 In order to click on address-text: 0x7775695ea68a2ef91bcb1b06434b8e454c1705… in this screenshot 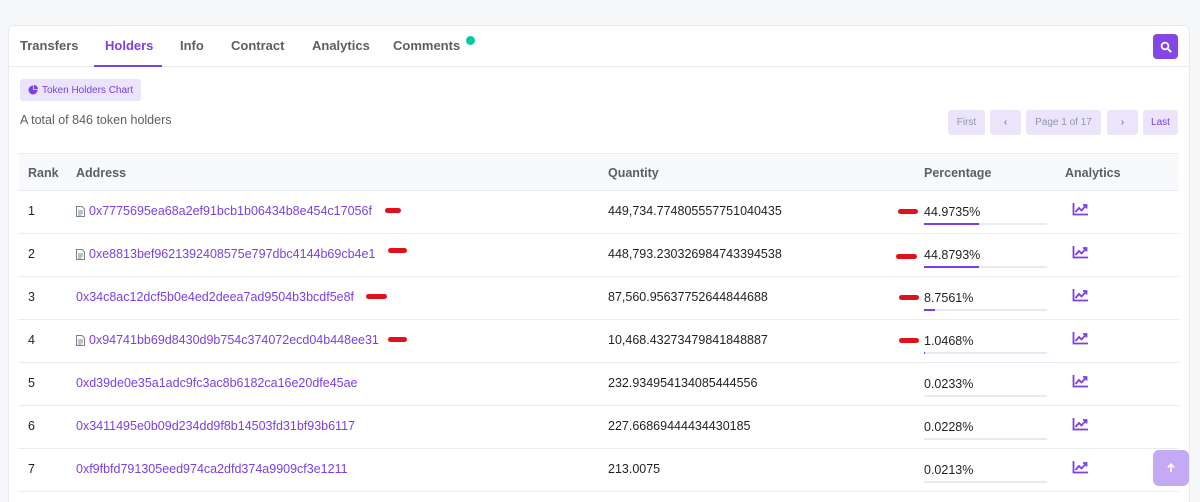, I will do `click(230, 211)`.